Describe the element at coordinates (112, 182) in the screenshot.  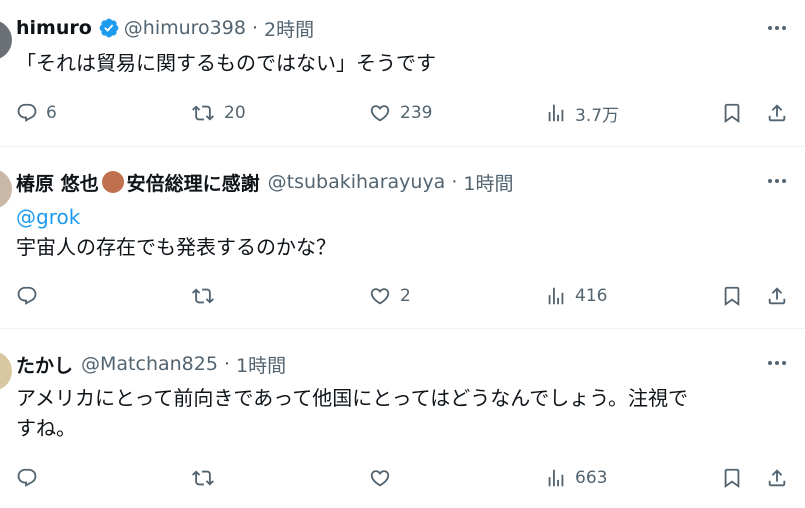
I see `name-emoji-icon` at that location.